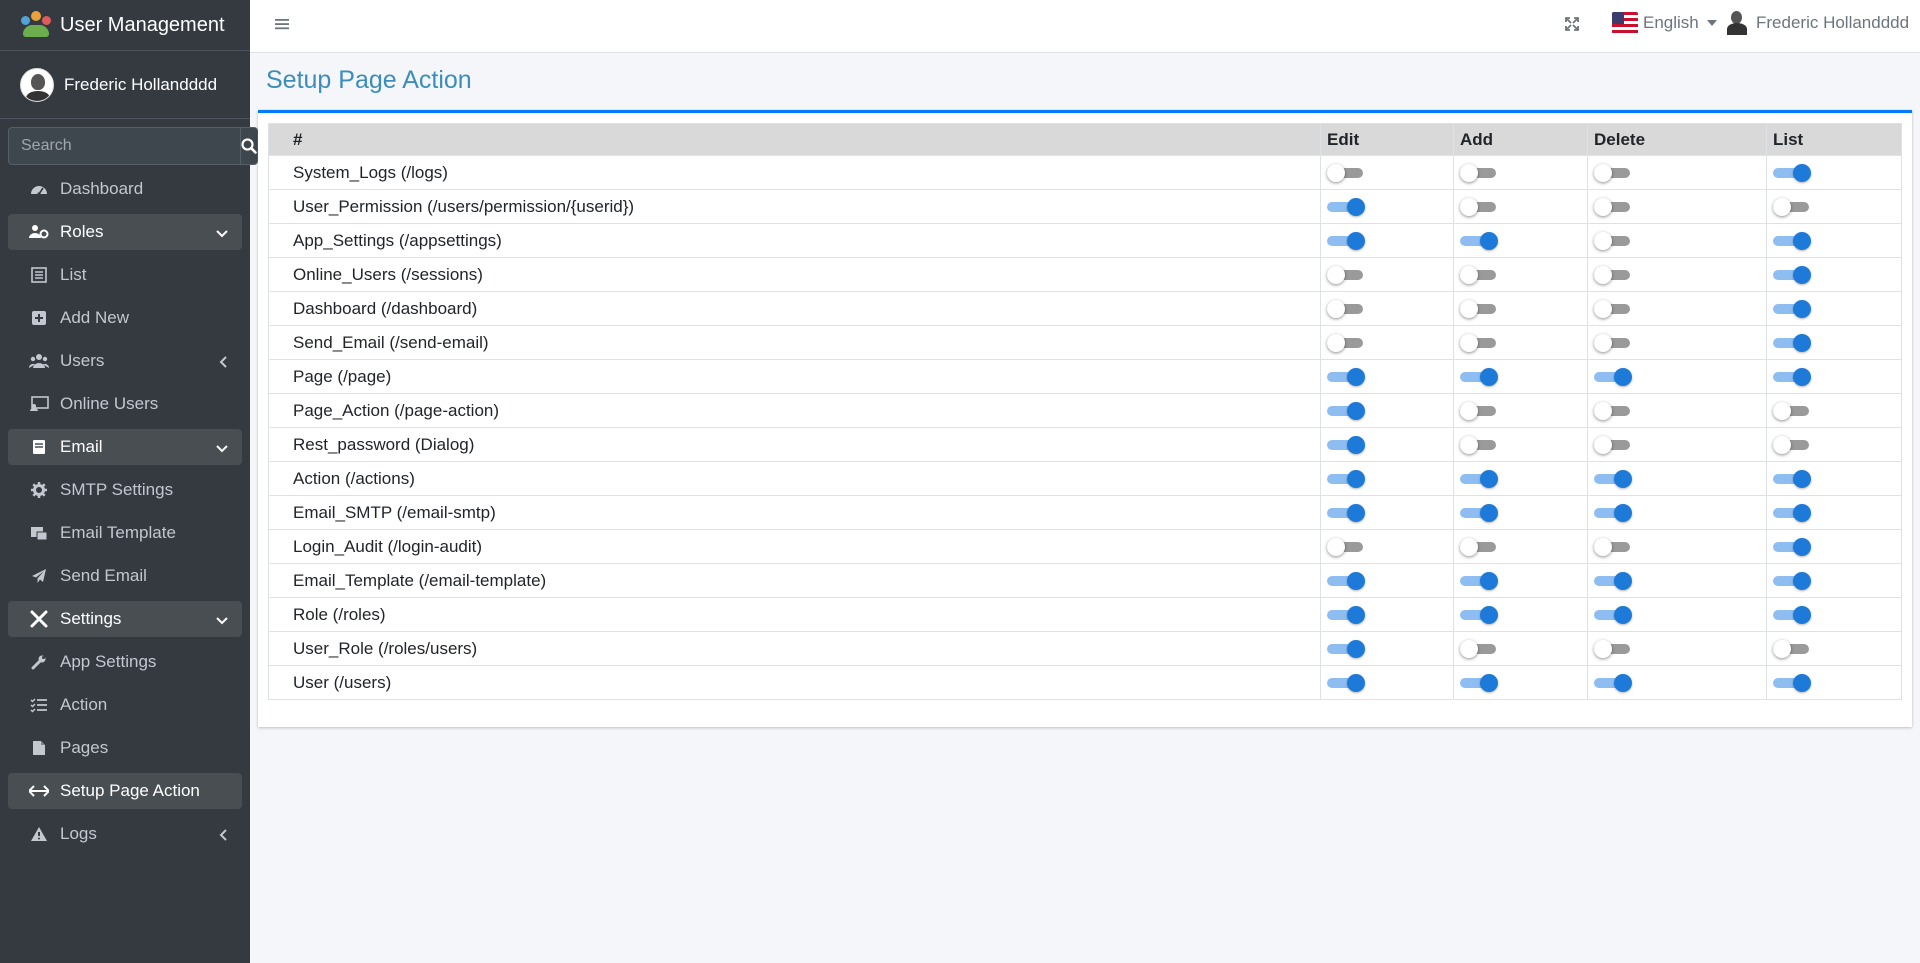  What do you see at coordinates (125, 189) in the screenshot?
I see `sidebar-item-dashboard: Dashboard` at bounding box center [125, 189].